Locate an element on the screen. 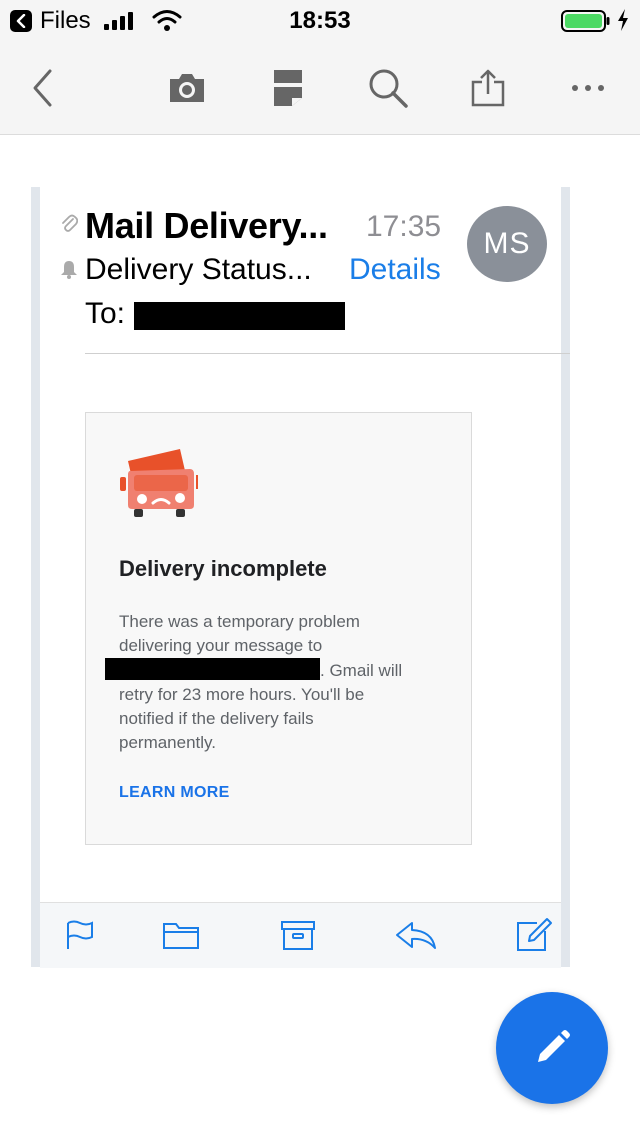  status-bar: Files 18:53 is located at coordinates (320, 20).